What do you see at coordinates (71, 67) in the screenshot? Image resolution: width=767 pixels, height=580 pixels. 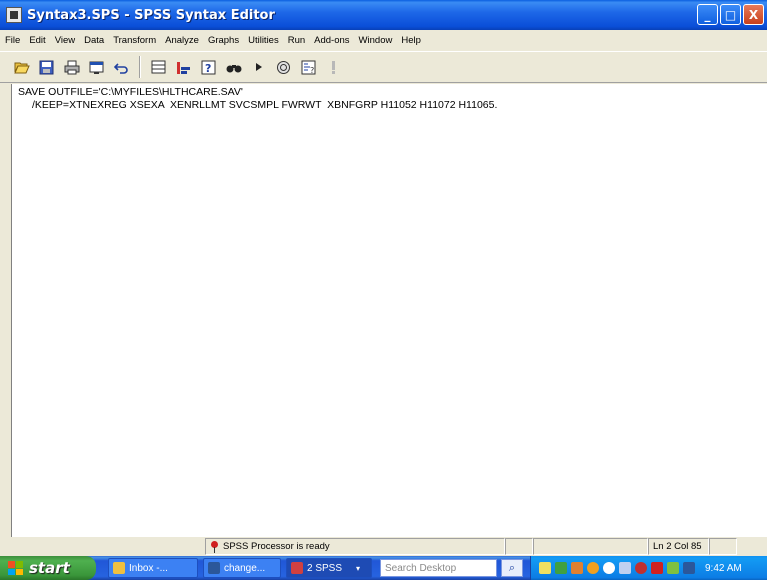 I see `print-icon` at bounding box center [71, 67].